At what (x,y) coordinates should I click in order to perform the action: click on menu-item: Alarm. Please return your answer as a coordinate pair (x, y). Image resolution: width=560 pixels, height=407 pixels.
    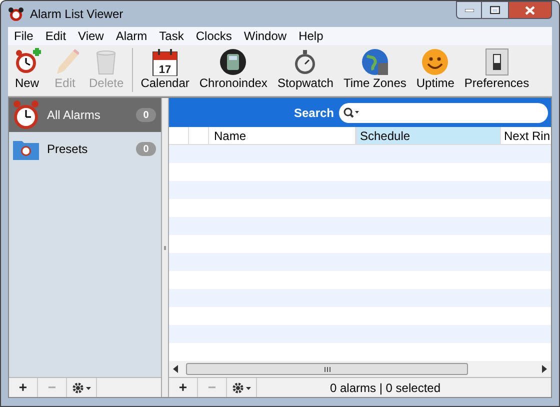
    Looking at the image, I should click on (132, 36).